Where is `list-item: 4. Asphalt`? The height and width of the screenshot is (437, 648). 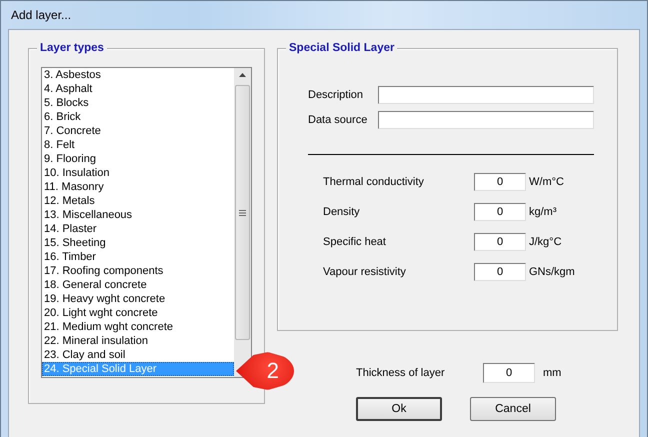
list-item: 4. Asphalt is located at coordinates (67, 89).